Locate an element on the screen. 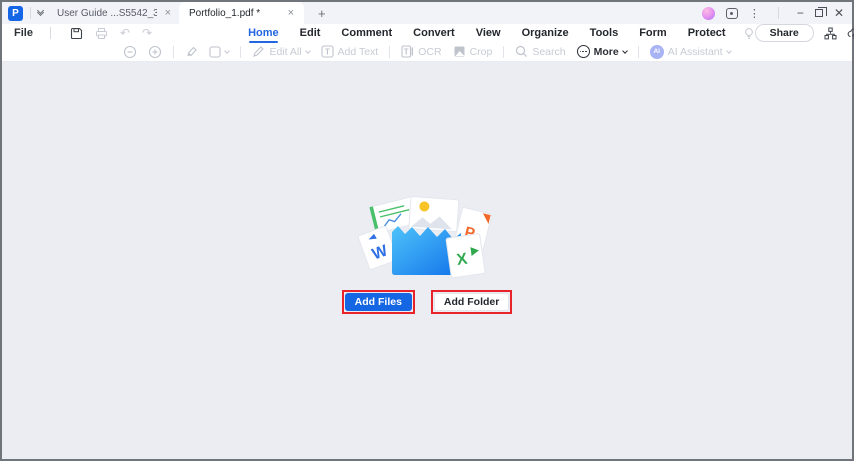 This screenshot has width=854, height=461. cloud-upload-icon is located at coordinates (850, 33).